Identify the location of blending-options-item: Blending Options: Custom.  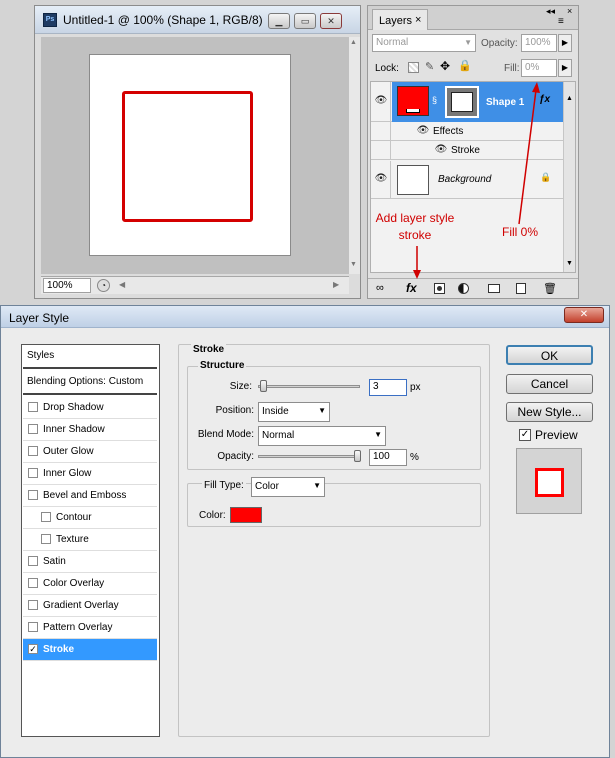
(90, 383).